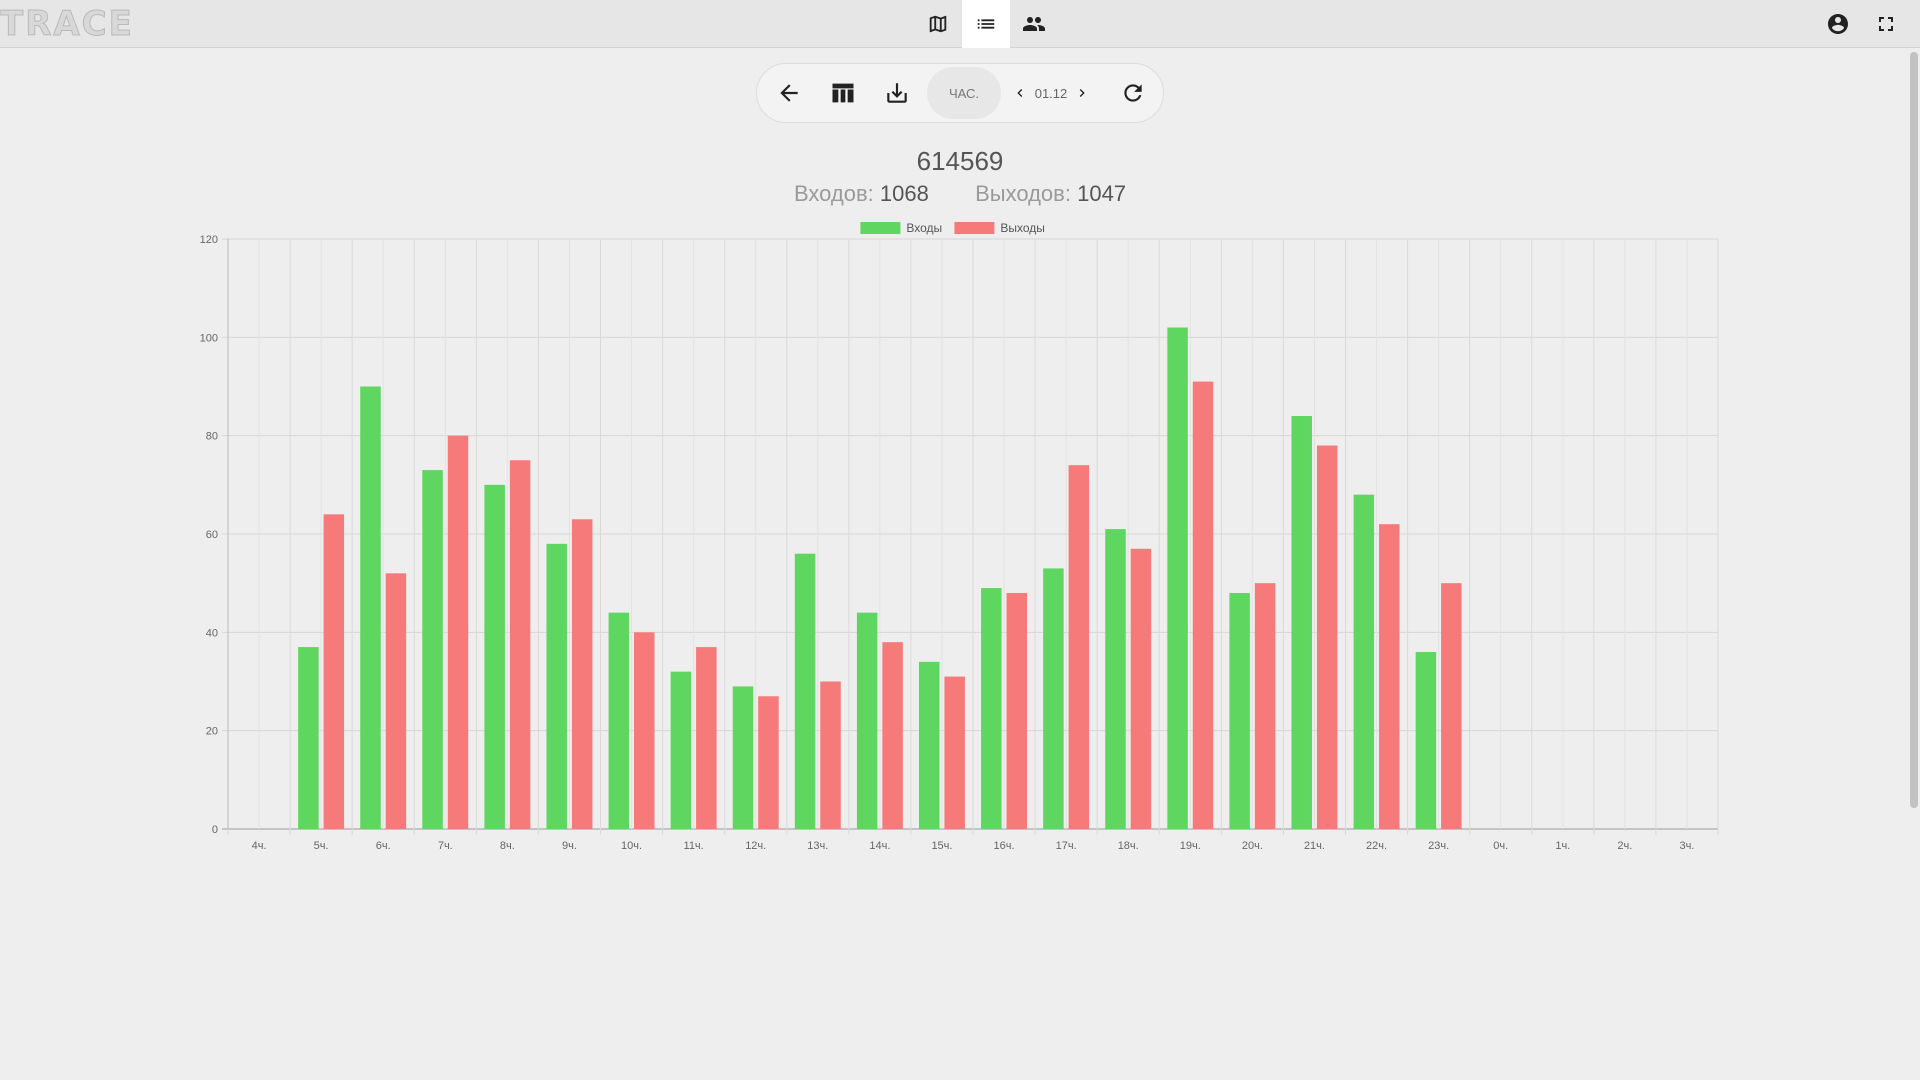  I want to click on back-button, so click(789, 93).